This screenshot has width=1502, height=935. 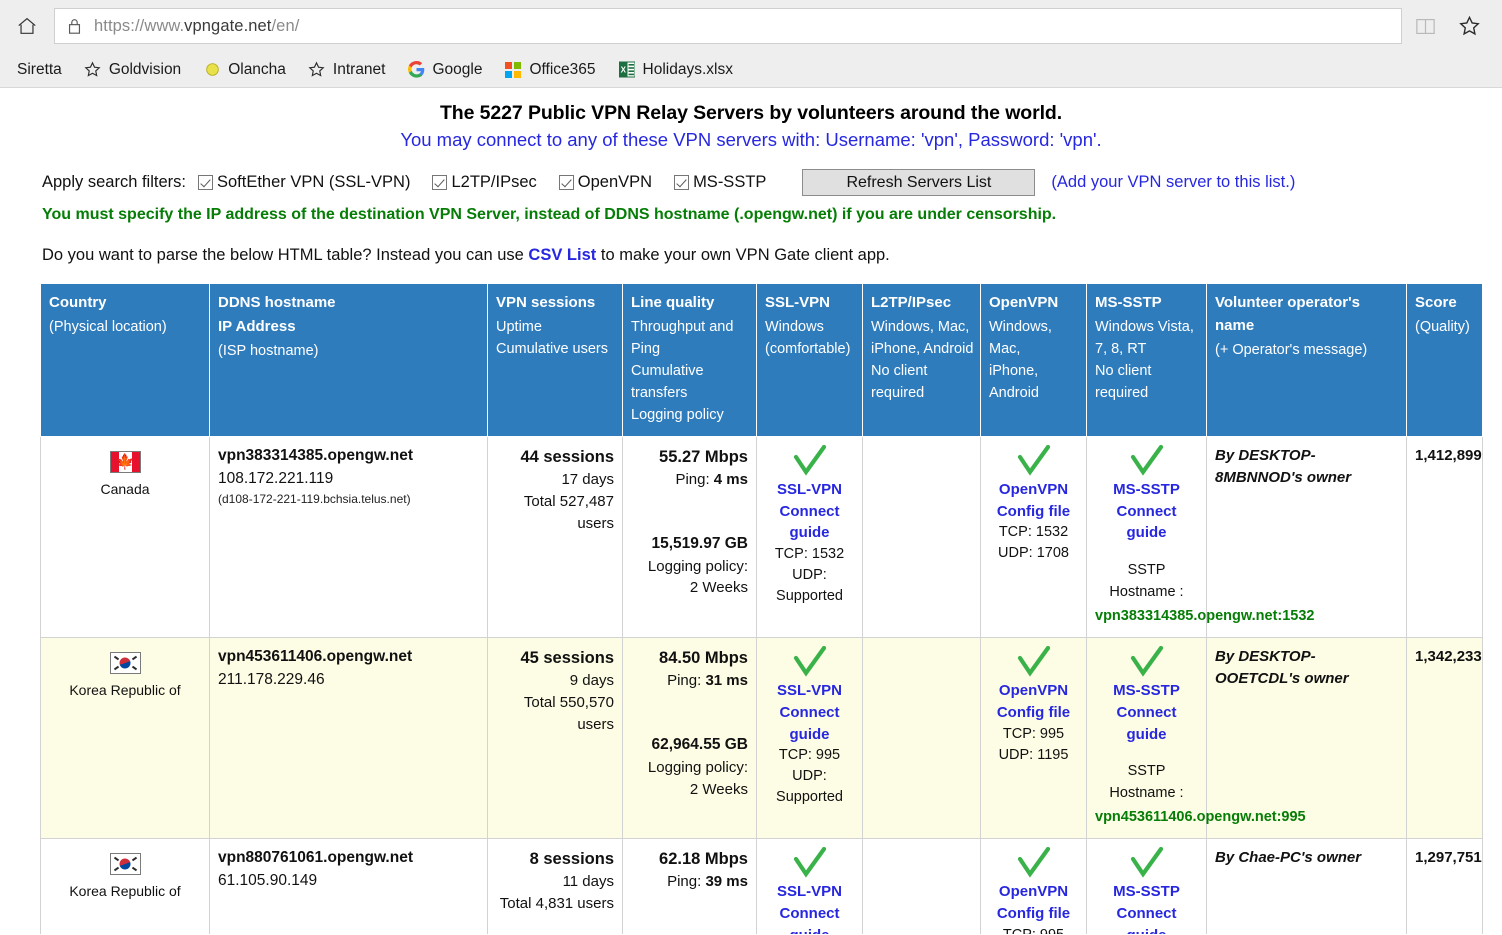 What do you see at coordinates (359, 69) in the screenshot?
I see `bookmark-label: Intranet` at bounding box center [359, 69].